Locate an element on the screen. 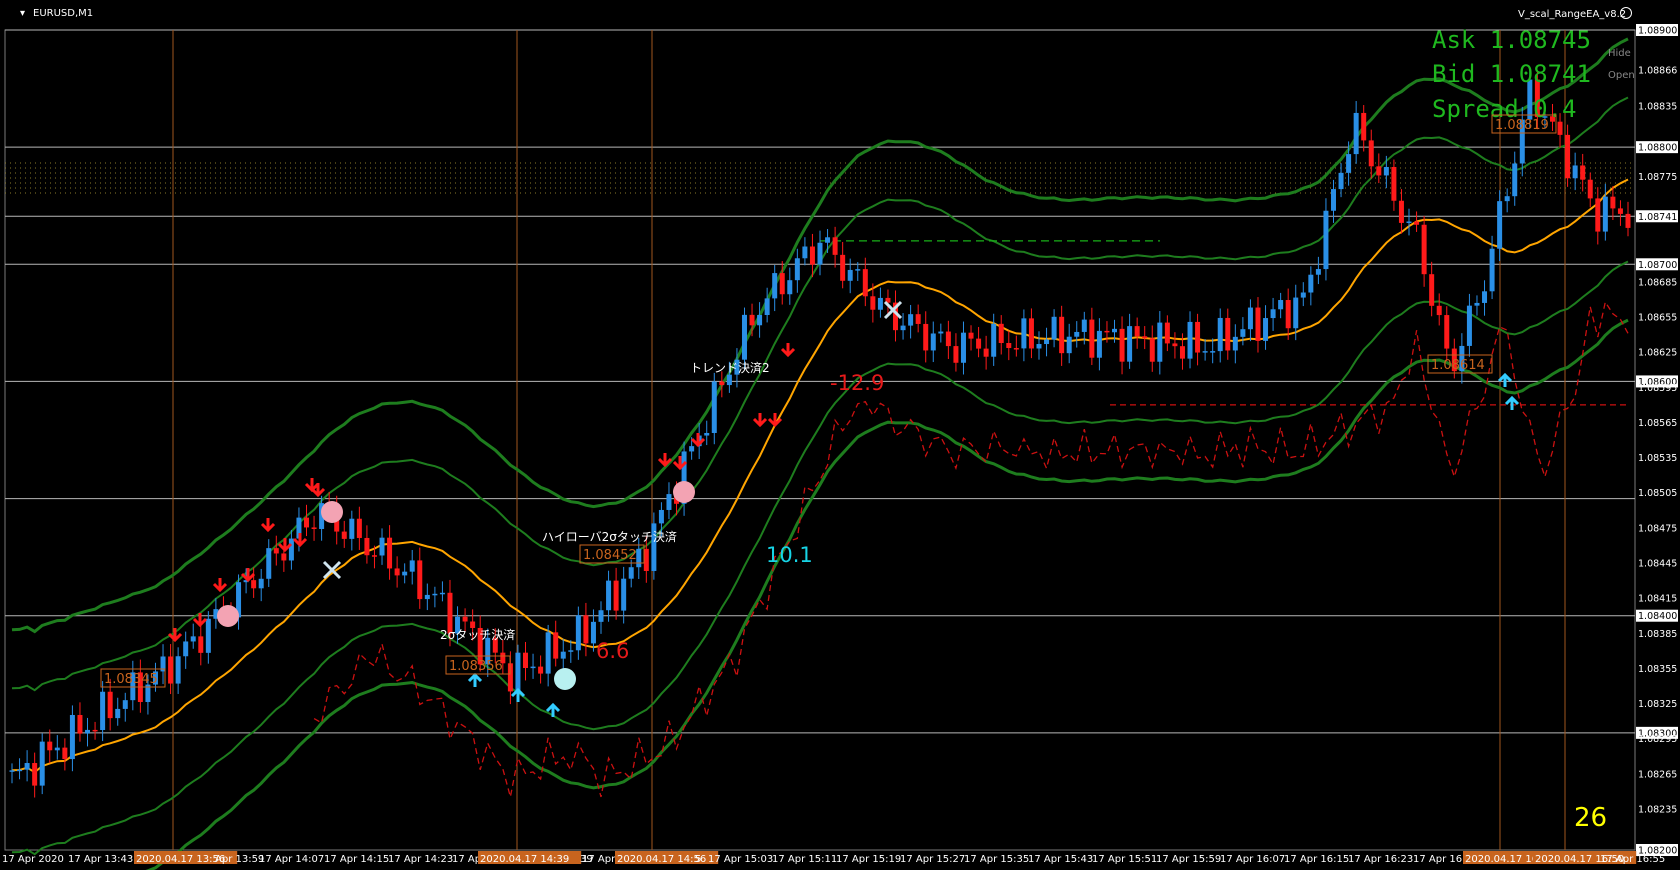 This screenshot has height=870, width=1680. time-tick-label: 2020.04.17 14:39 is located at coordinates (524, 859).